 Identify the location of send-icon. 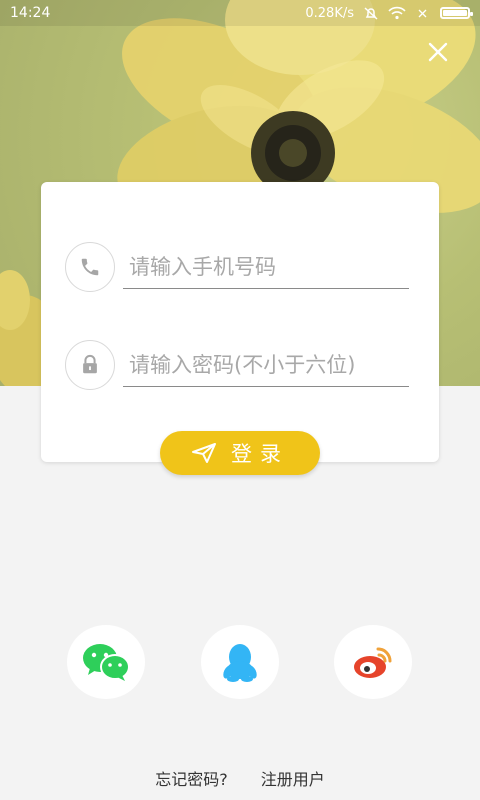
(204, 453).